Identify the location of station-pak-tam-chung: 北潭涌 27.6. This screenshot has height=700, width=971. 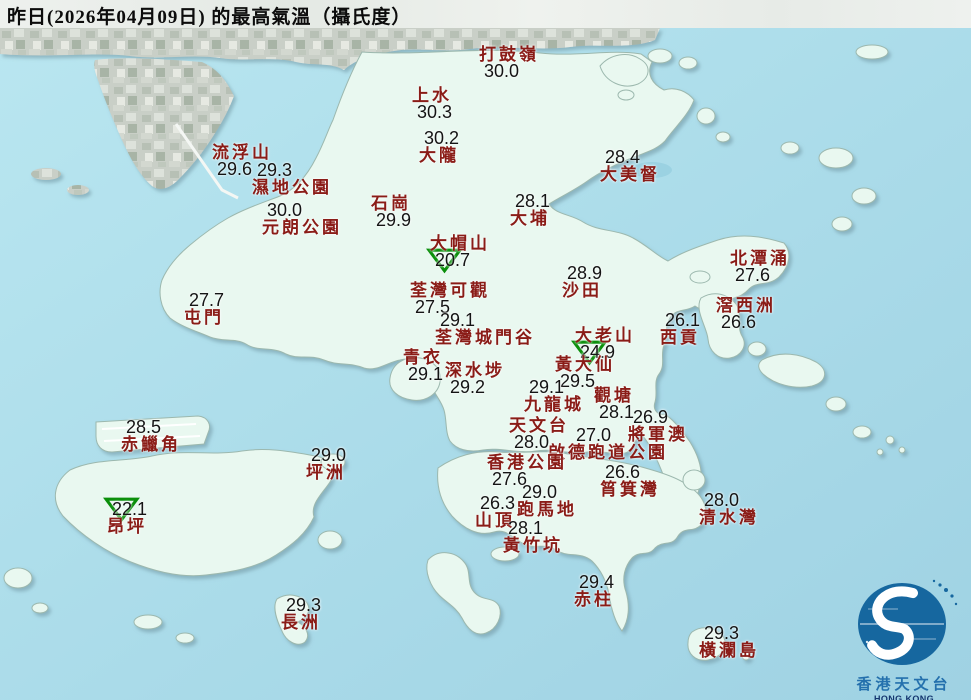
(760, 267).